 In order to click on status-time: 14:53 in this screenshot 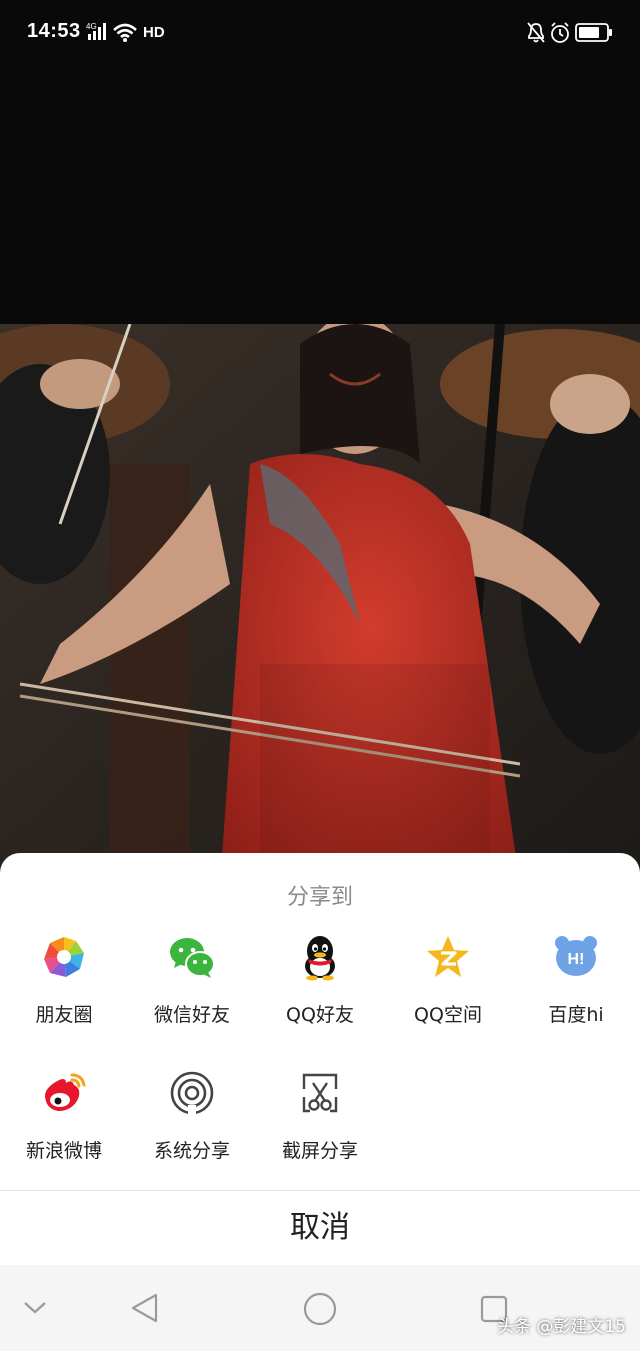, I will do `click(54, 31)`.